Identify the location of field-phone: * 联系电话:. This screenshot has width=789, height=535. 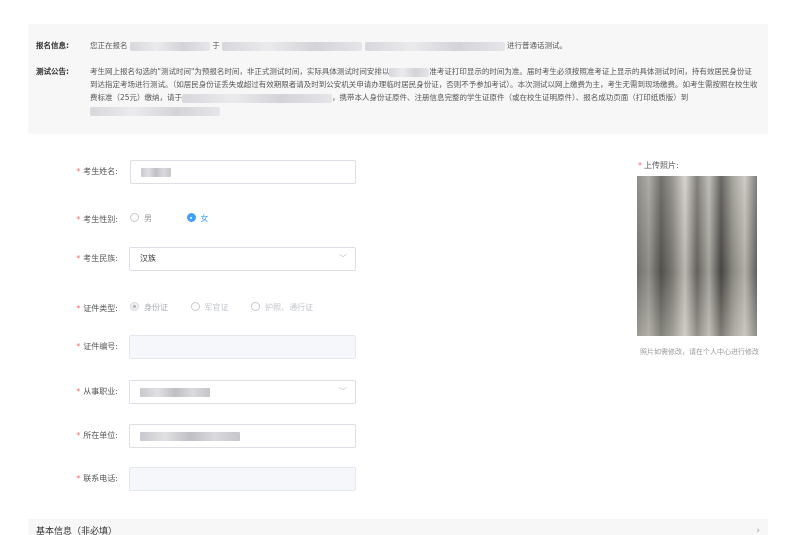
(180, 480).